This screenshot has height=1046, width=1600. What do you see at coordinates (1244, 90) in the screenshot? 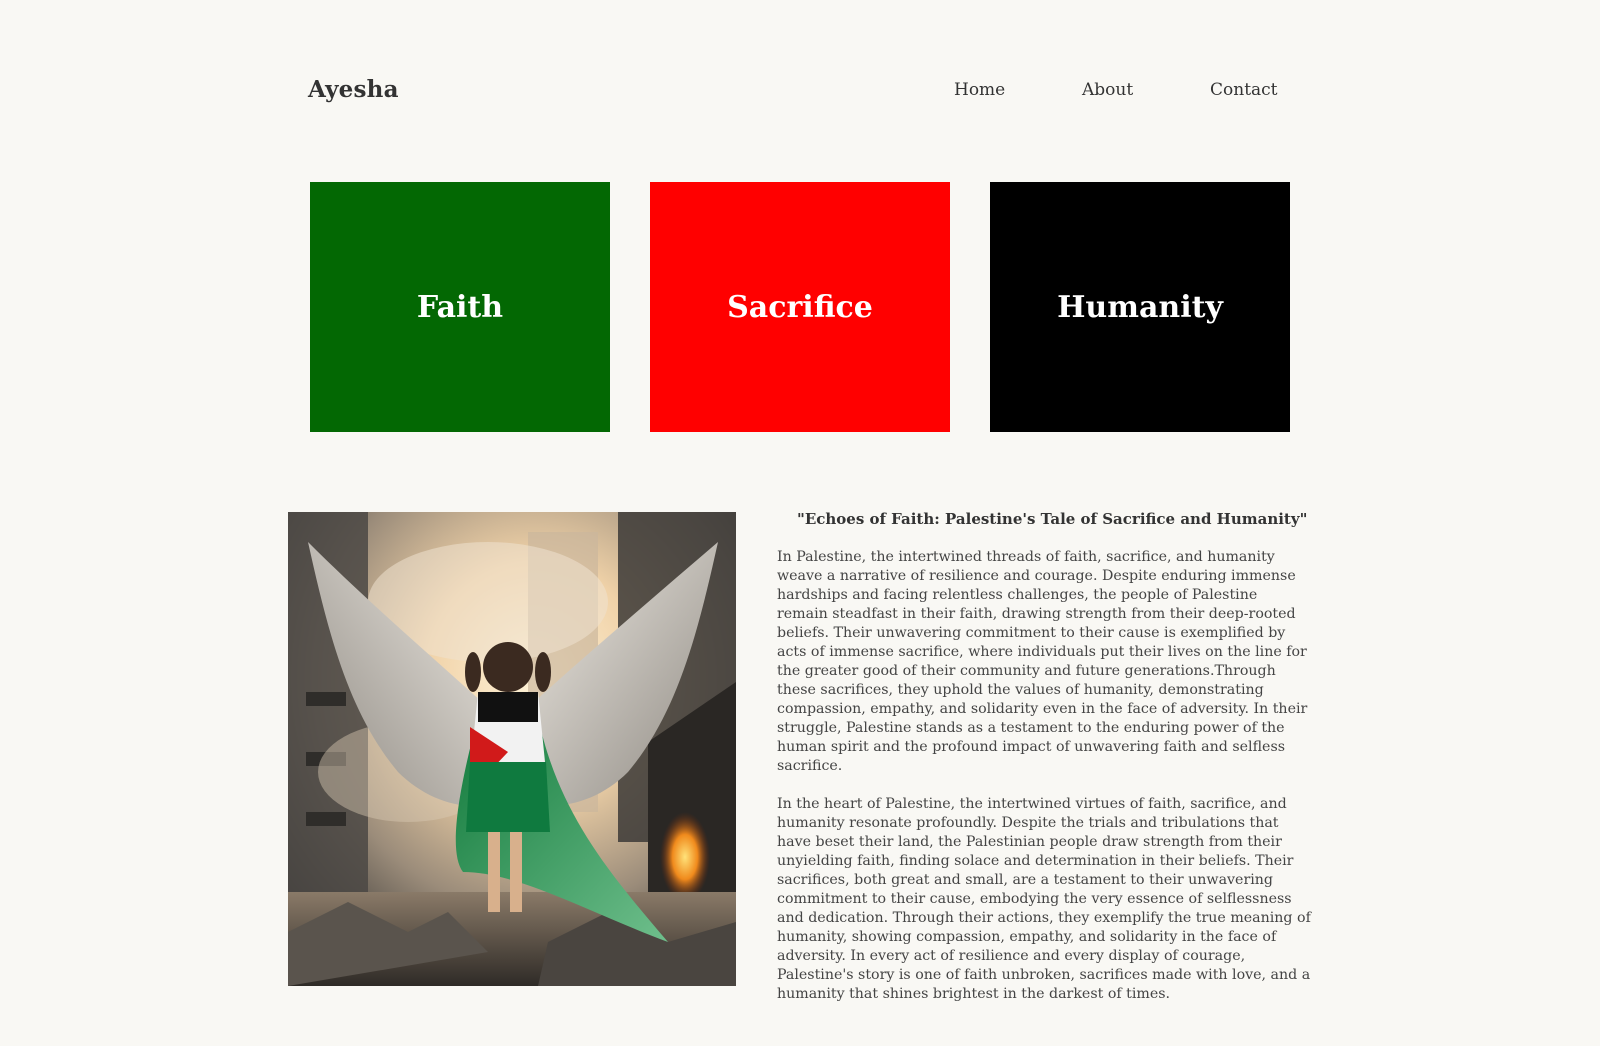
I see `nav-contact-link: Contact` at bounding box center [1244, 90].